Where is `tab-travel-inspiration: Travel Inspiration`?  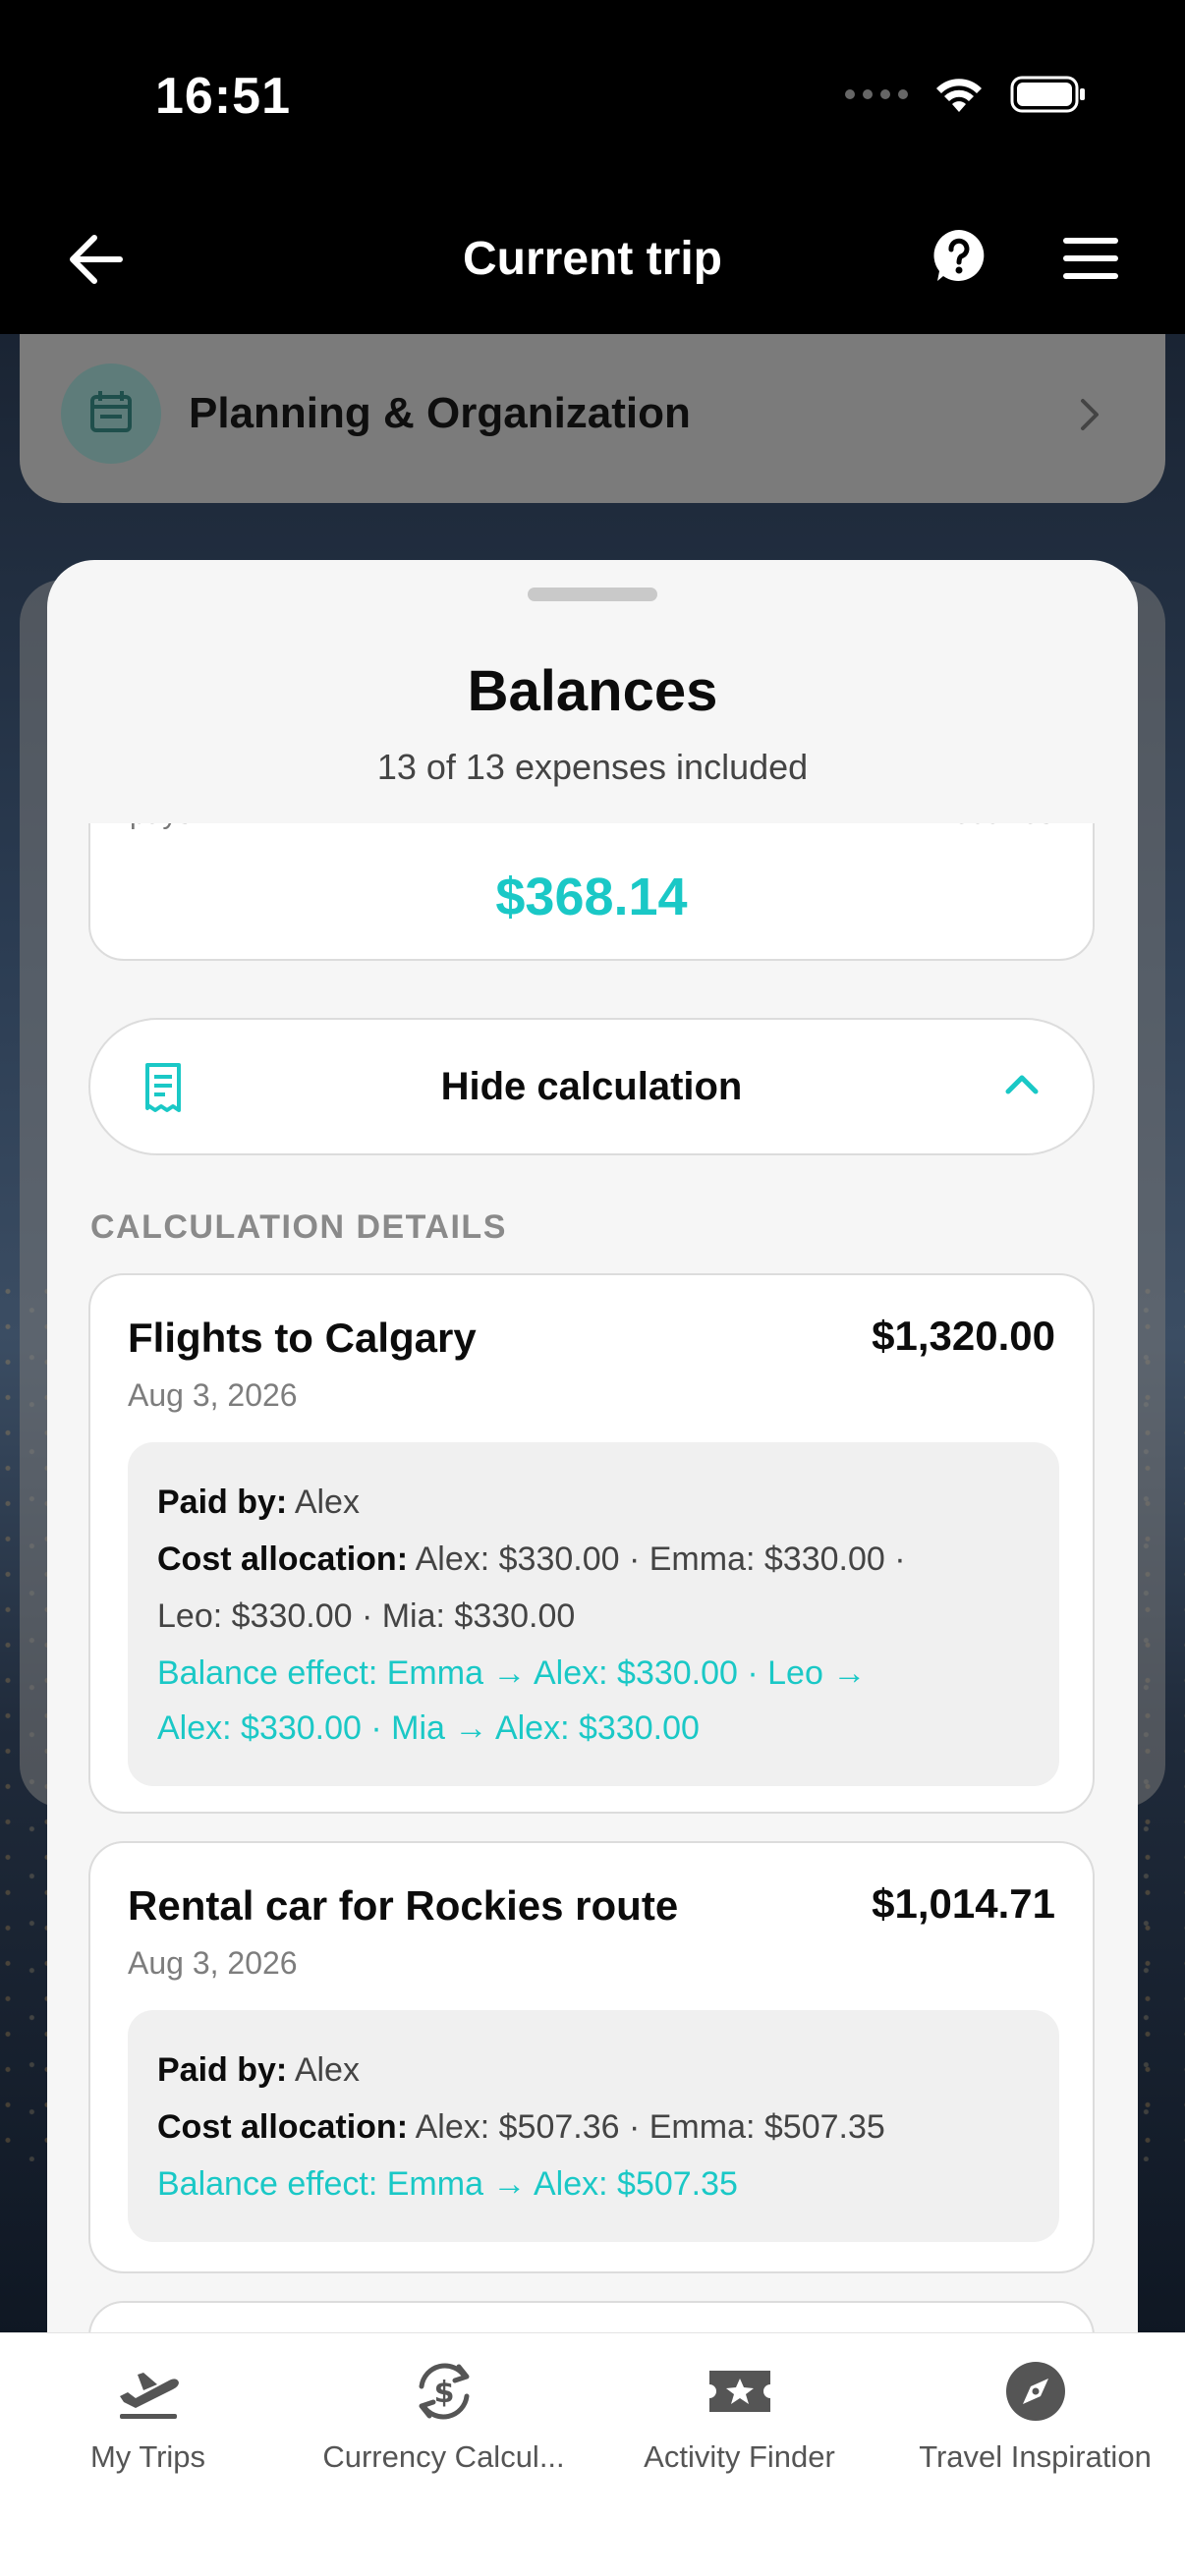
tab-travel-inspiration: Travel Inspiration is located at coordinates (1035, 2431).